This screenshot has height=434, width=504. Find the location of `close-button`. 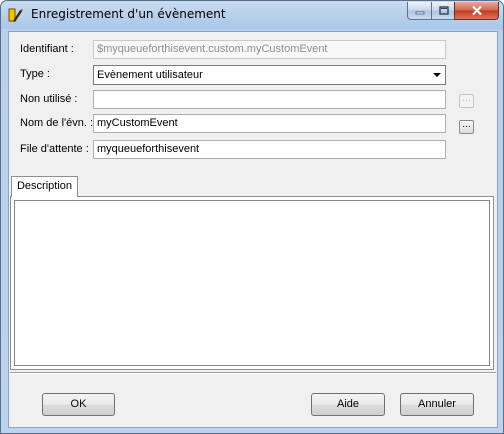

close-button is located at coordinates (476, 11).